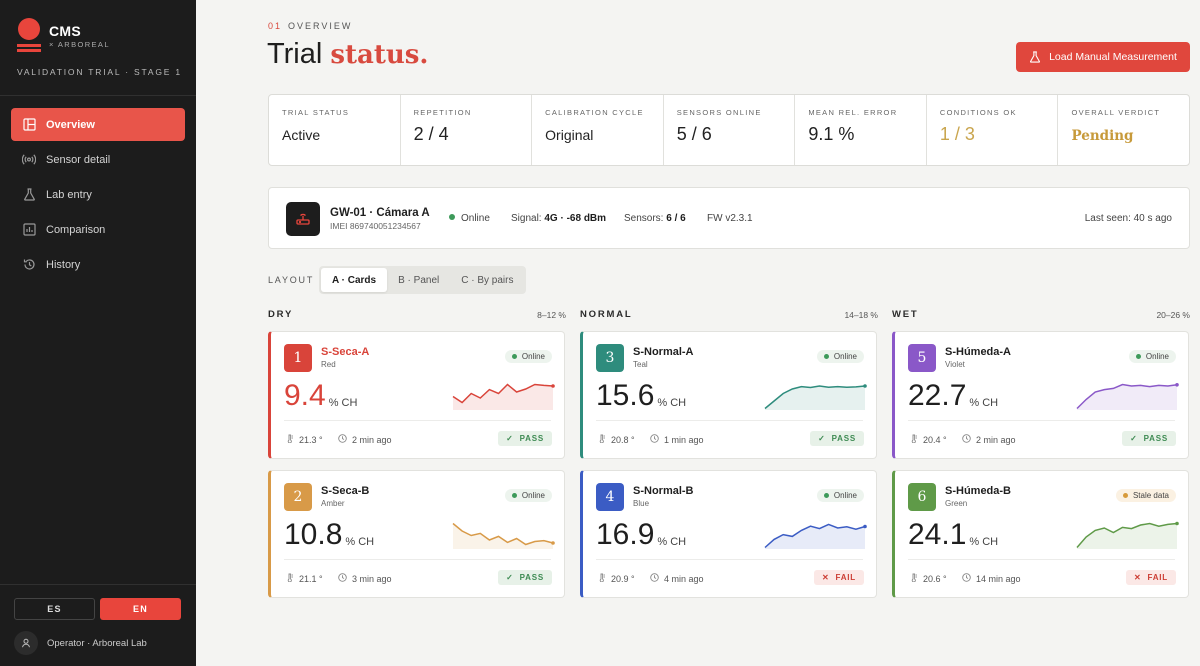 The width and height of the screenshot is (1200, 666). Describe the element at coordinates (365, 578) in the screenshot. I see `last-update-time: 3 min ago` at that location.